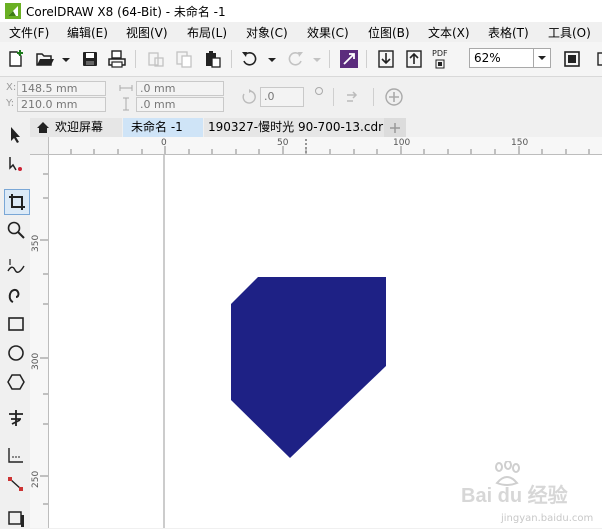 The height and width of the screenshot is (529, 602). I want to click on connector-icon, so click(15, 484).